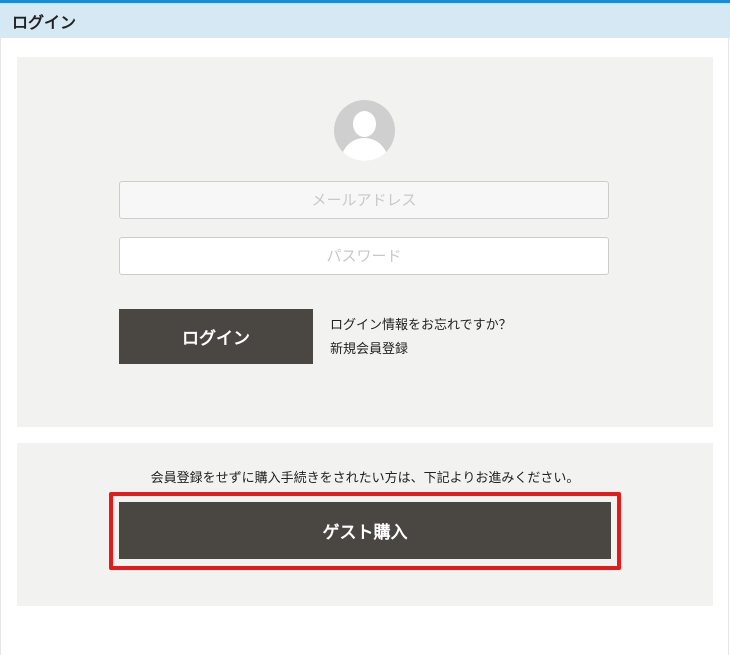 This screenshot has height=655, width=730. I want to click on email-field, so click(364, 200).